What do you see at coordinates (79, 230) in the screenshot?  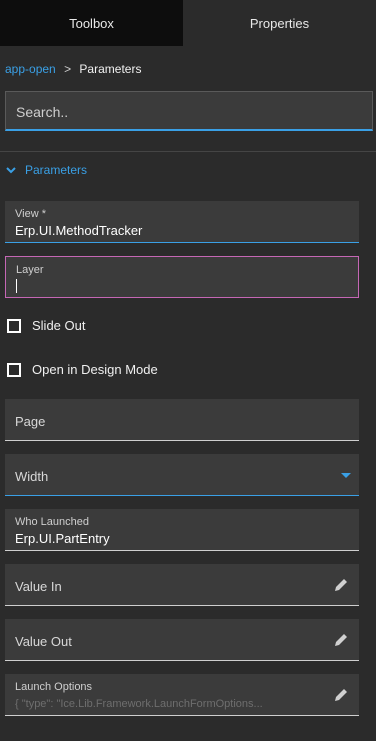 I see `view-value: Erp.UI.MethodTracker` at bounding box center [79, 230].